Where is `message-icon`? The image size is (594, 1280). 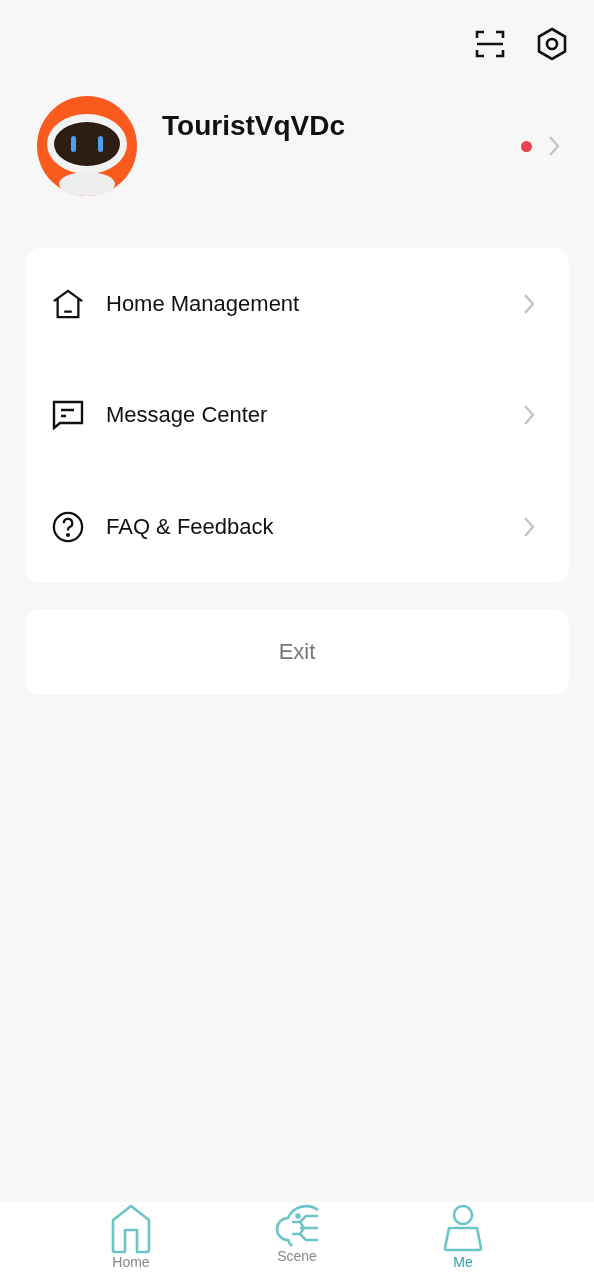
message-icon is located at coordinates (68, 415).